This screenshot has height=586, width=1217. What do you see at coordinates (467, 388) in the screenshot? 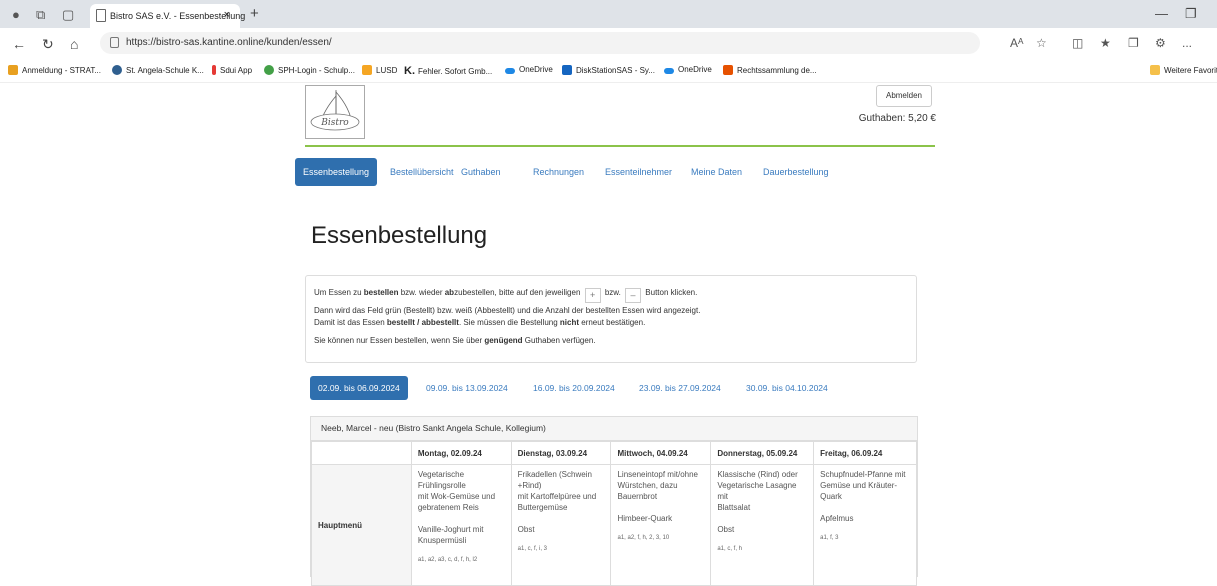
I see `week-tab: 09.09. bis 13.09.2024` at bounding box center [467, 388].